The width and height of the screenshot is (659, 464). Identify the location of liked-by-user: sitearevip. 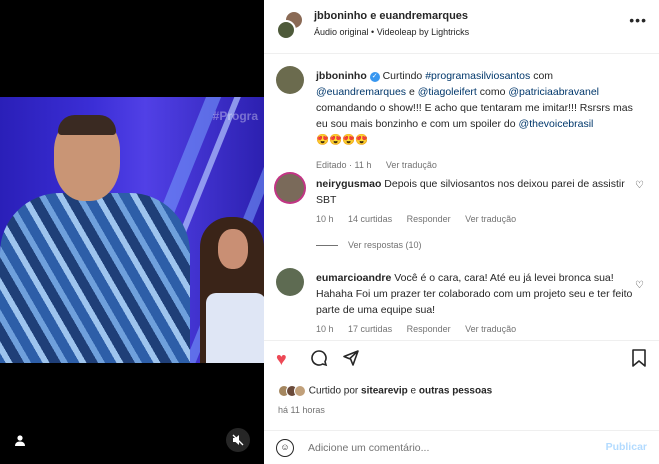
(384, 391).